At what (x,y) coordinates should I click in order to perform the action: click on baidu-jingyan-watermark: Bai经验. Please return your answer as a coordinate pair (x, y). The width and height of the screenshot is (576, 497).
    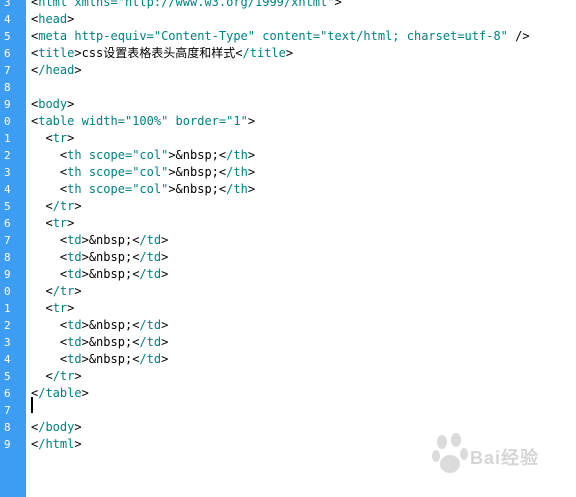
    Looking at the image, I should click on (500, 453).